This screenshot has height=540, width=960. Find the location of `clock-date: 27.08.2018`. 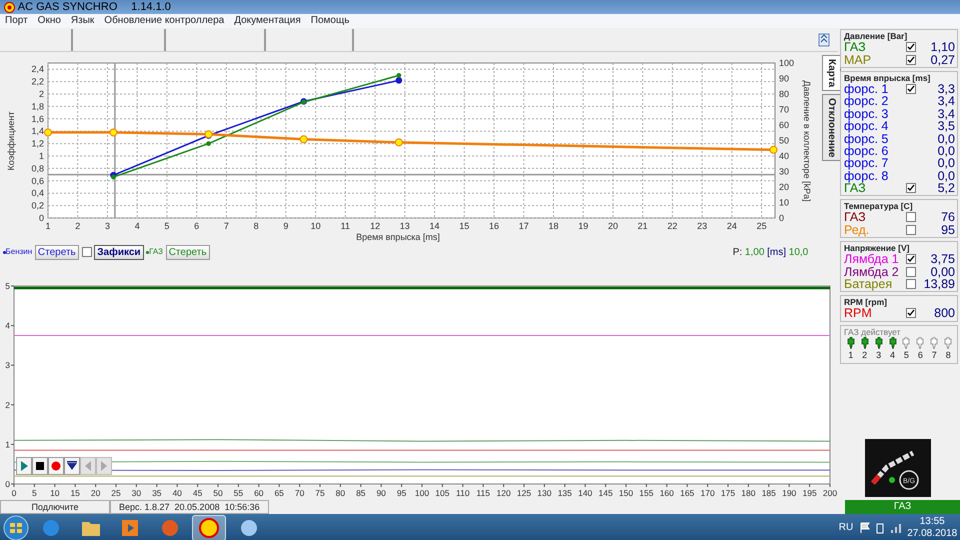

clock-date: 27.08.2018 is located at coordinates (932, 534).